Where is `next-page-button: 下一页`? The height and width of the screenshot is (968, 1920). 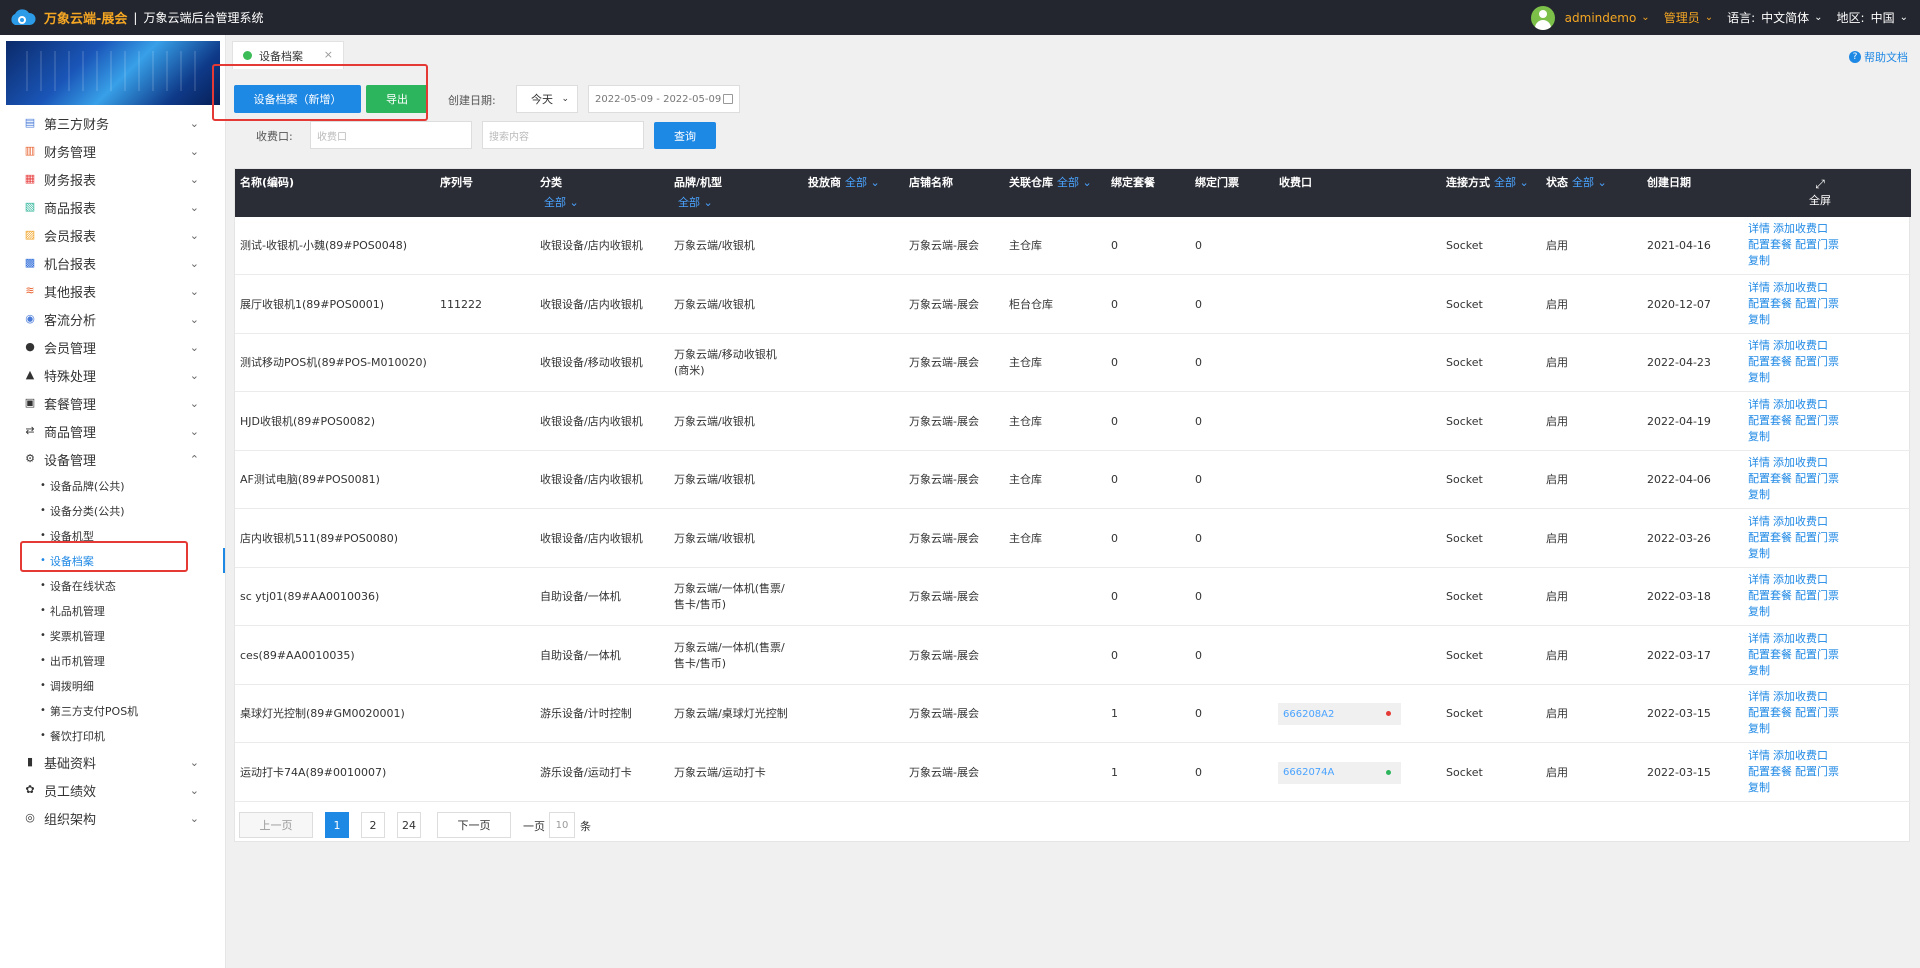 next-page-button: 下一页 is located at coordinates (474, 825).